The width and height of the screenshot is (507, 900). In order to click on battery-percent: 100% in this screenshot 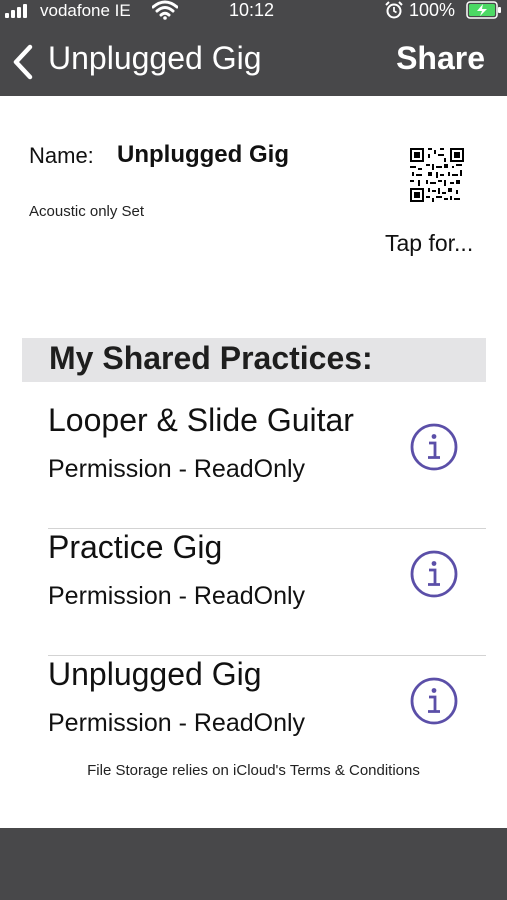, I will do `click(432, 10)`.